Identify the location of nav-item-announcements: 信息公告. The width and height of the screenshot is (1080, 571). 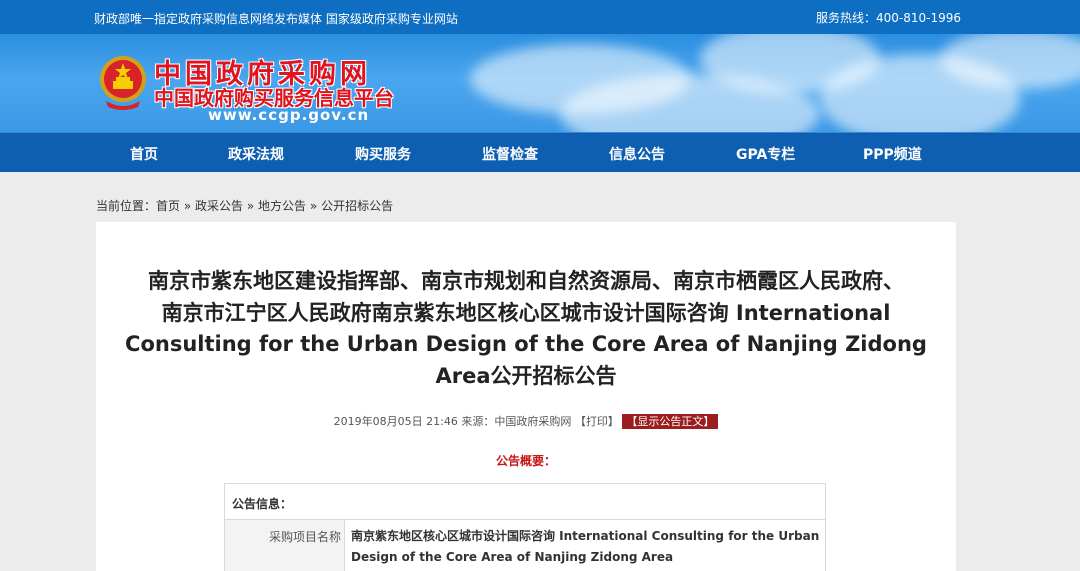
(637, 154).